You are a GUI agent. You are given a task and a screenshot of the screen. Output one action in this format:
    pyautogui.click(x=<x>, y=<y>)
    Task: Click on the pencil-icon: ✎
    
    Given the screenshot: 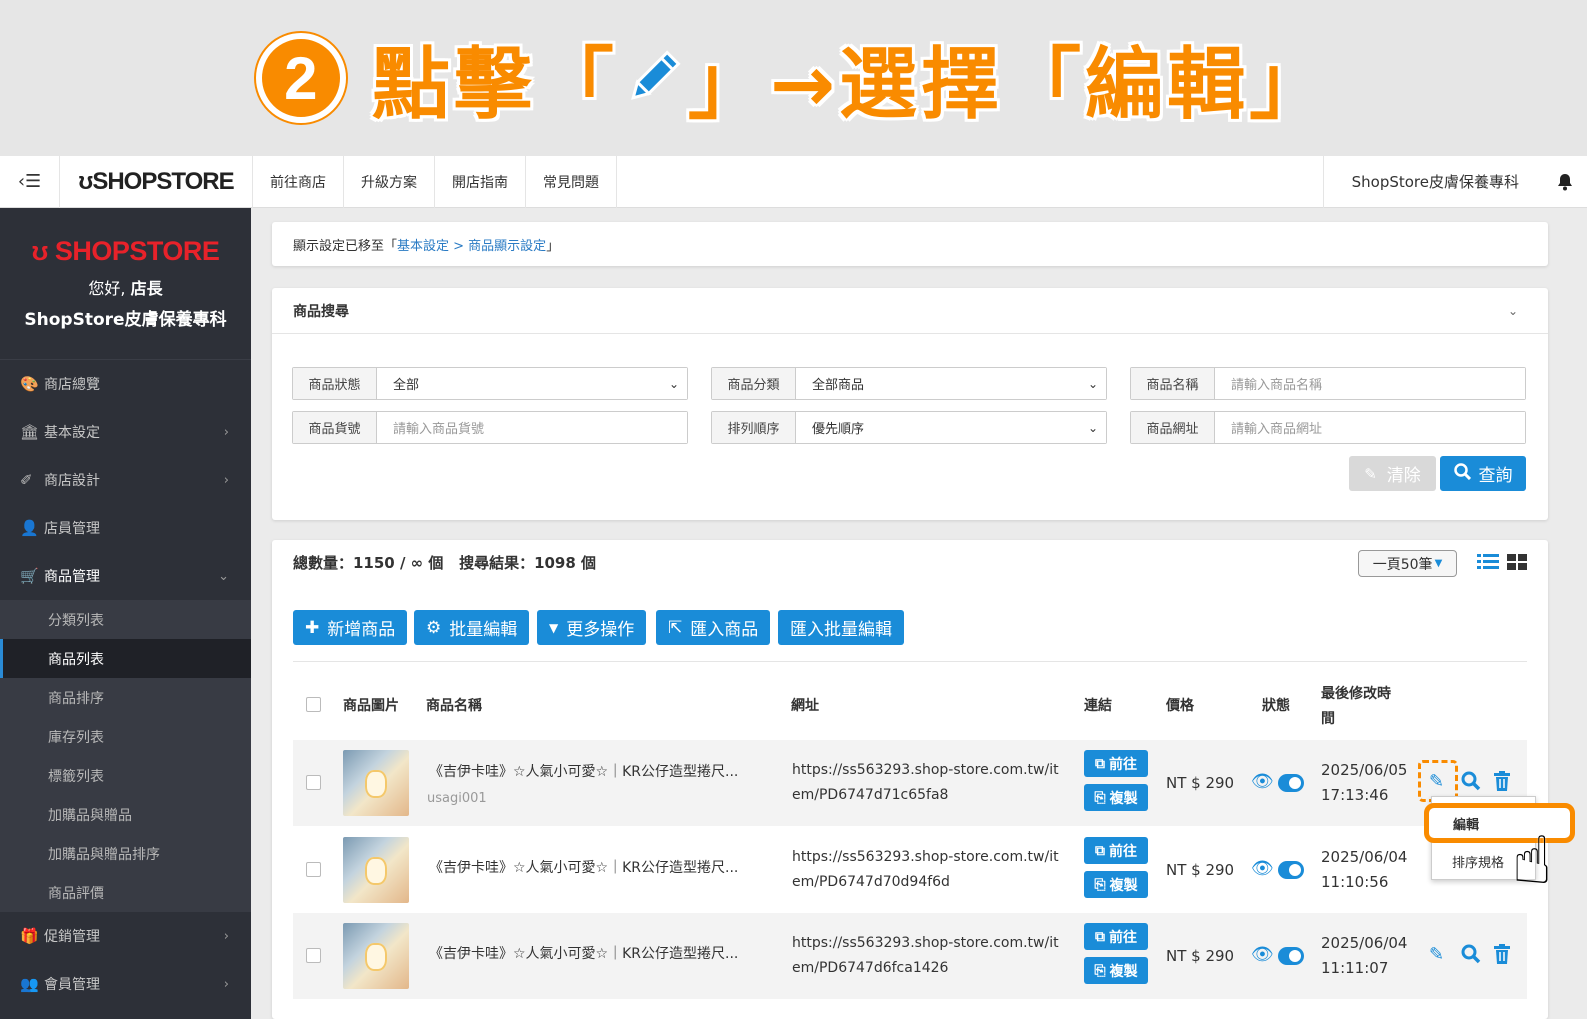 What is the action you would take?
    pyautogui.click(x=1436, y=954)
    